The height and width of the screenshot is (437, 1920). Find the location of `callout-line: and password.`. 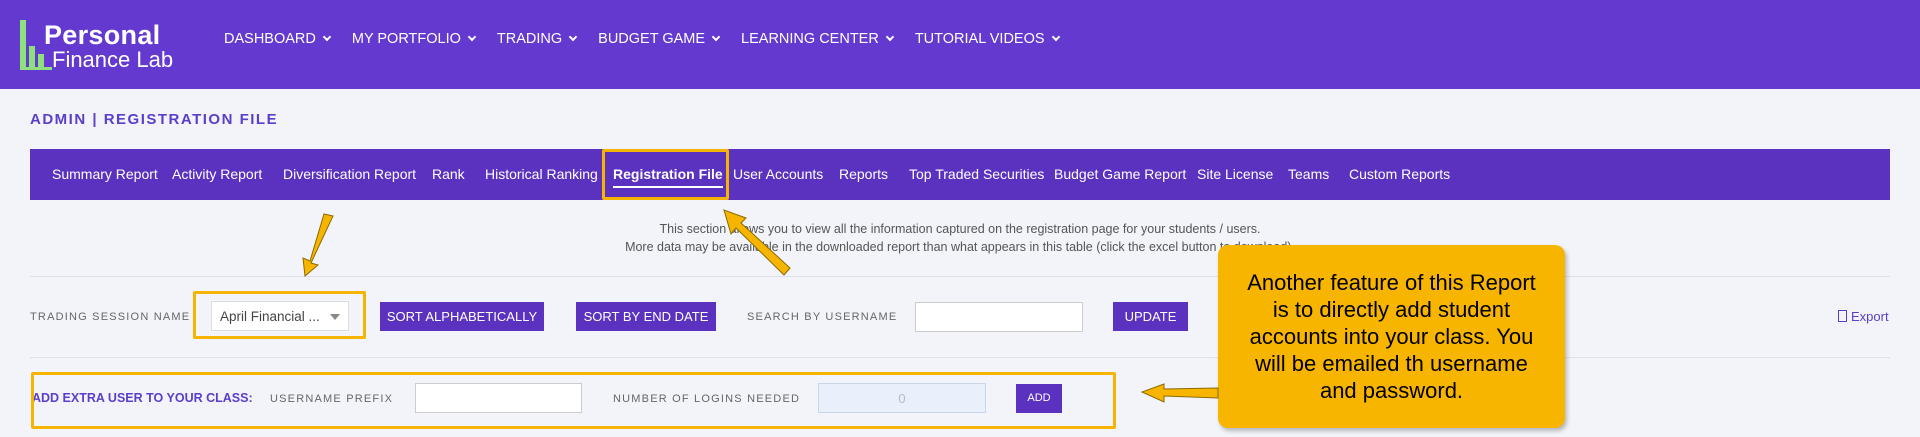

callout-line: and password. is located at coordinates (1391, 390).